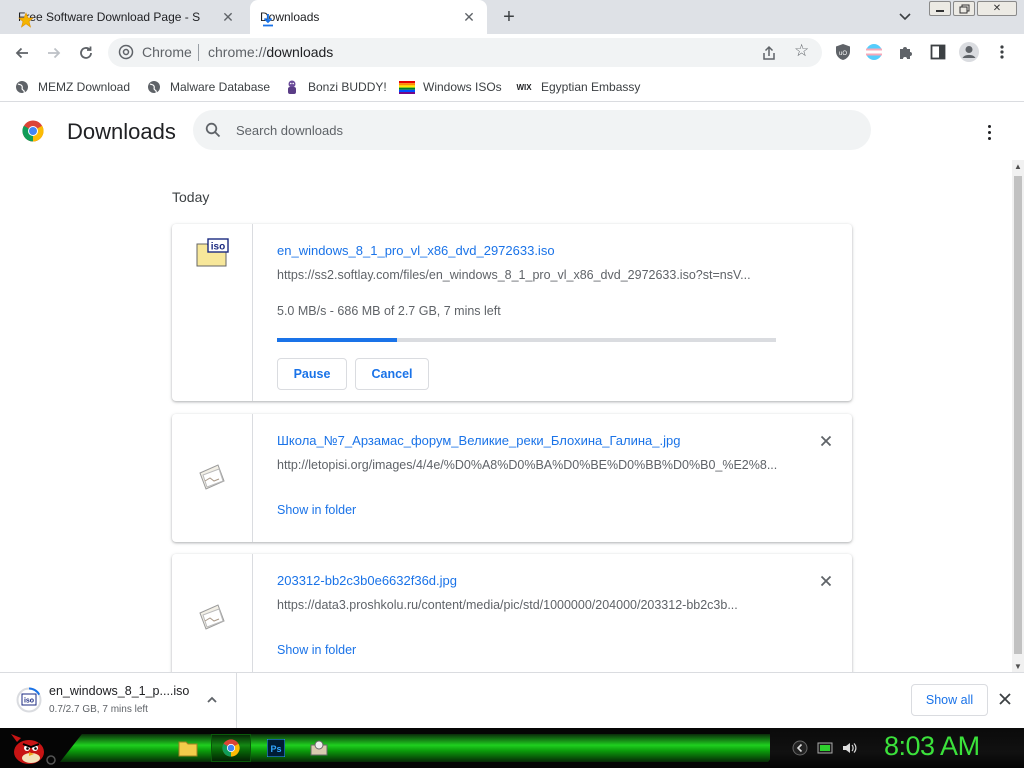 This screenshot has width=1024, height=768. What do you see at coordinates (969, 52) in the screenshot?
I see `profile-avatar-icon` at bounding box center [969, 52].